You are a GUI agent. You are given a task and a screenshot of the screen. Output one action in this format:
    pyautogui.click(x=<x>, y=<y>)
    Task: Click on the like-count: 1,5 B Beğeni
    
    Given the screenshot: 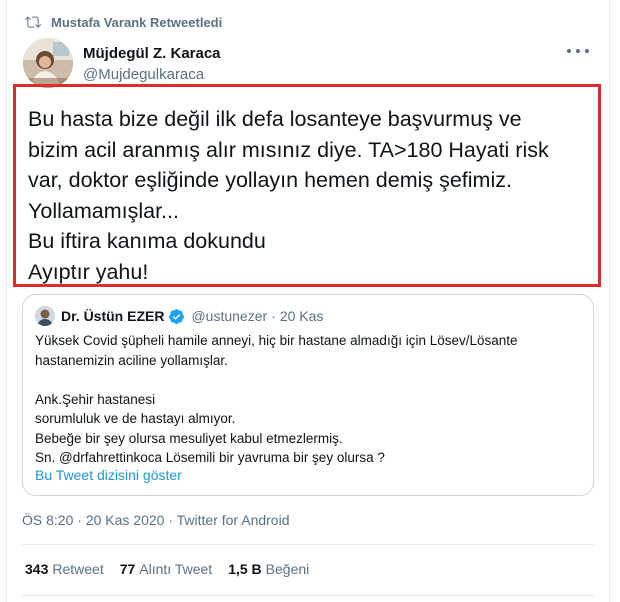 What is the action you would take?
    pyautogui.click(x=268, y=569)
    